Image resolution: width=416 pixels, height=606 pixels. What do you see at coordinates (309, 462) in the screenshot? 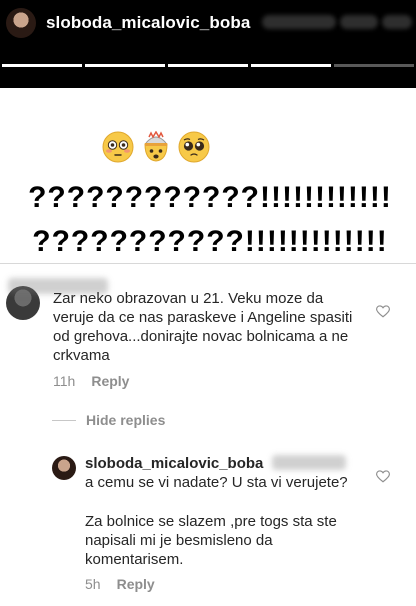
I see `blurred-username` at bounding box center [309, 462].